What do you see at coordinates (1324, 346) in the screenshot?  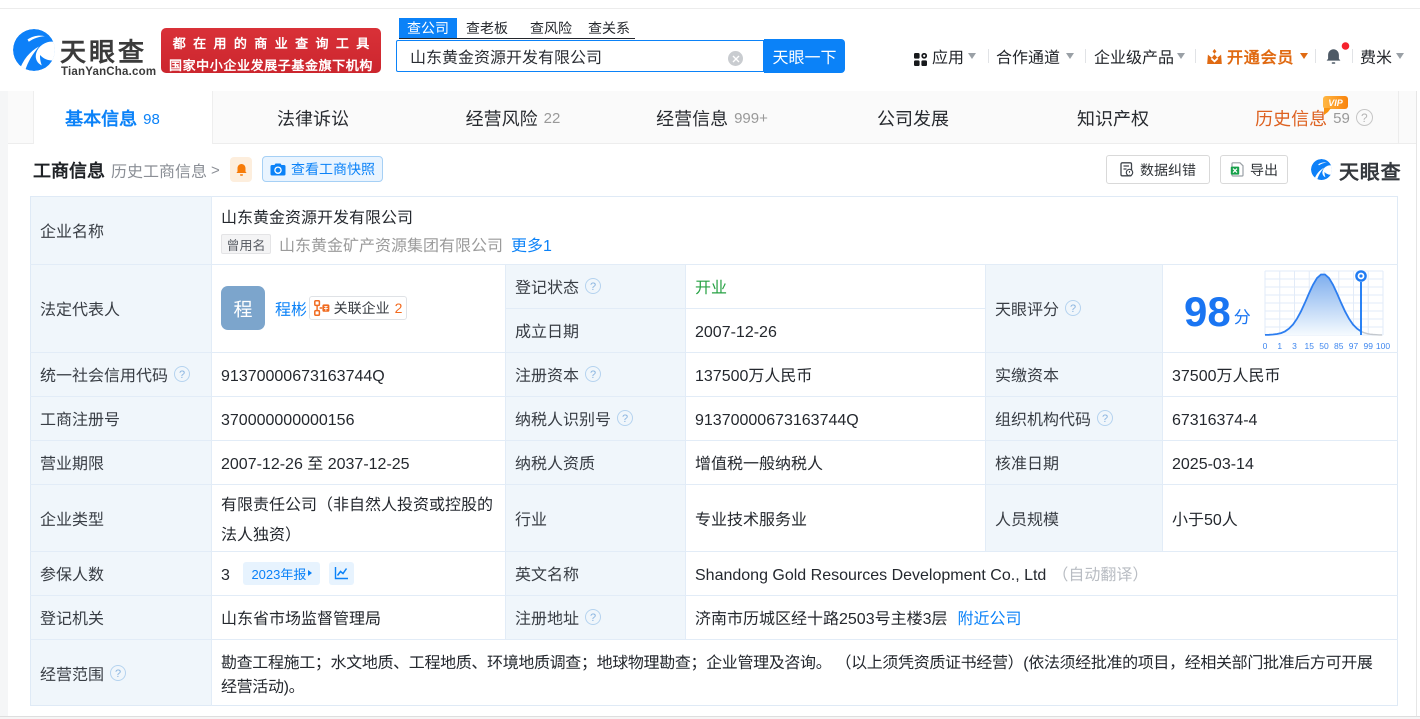 I see `svg-text: 50` at bounding box center [1324, 346].